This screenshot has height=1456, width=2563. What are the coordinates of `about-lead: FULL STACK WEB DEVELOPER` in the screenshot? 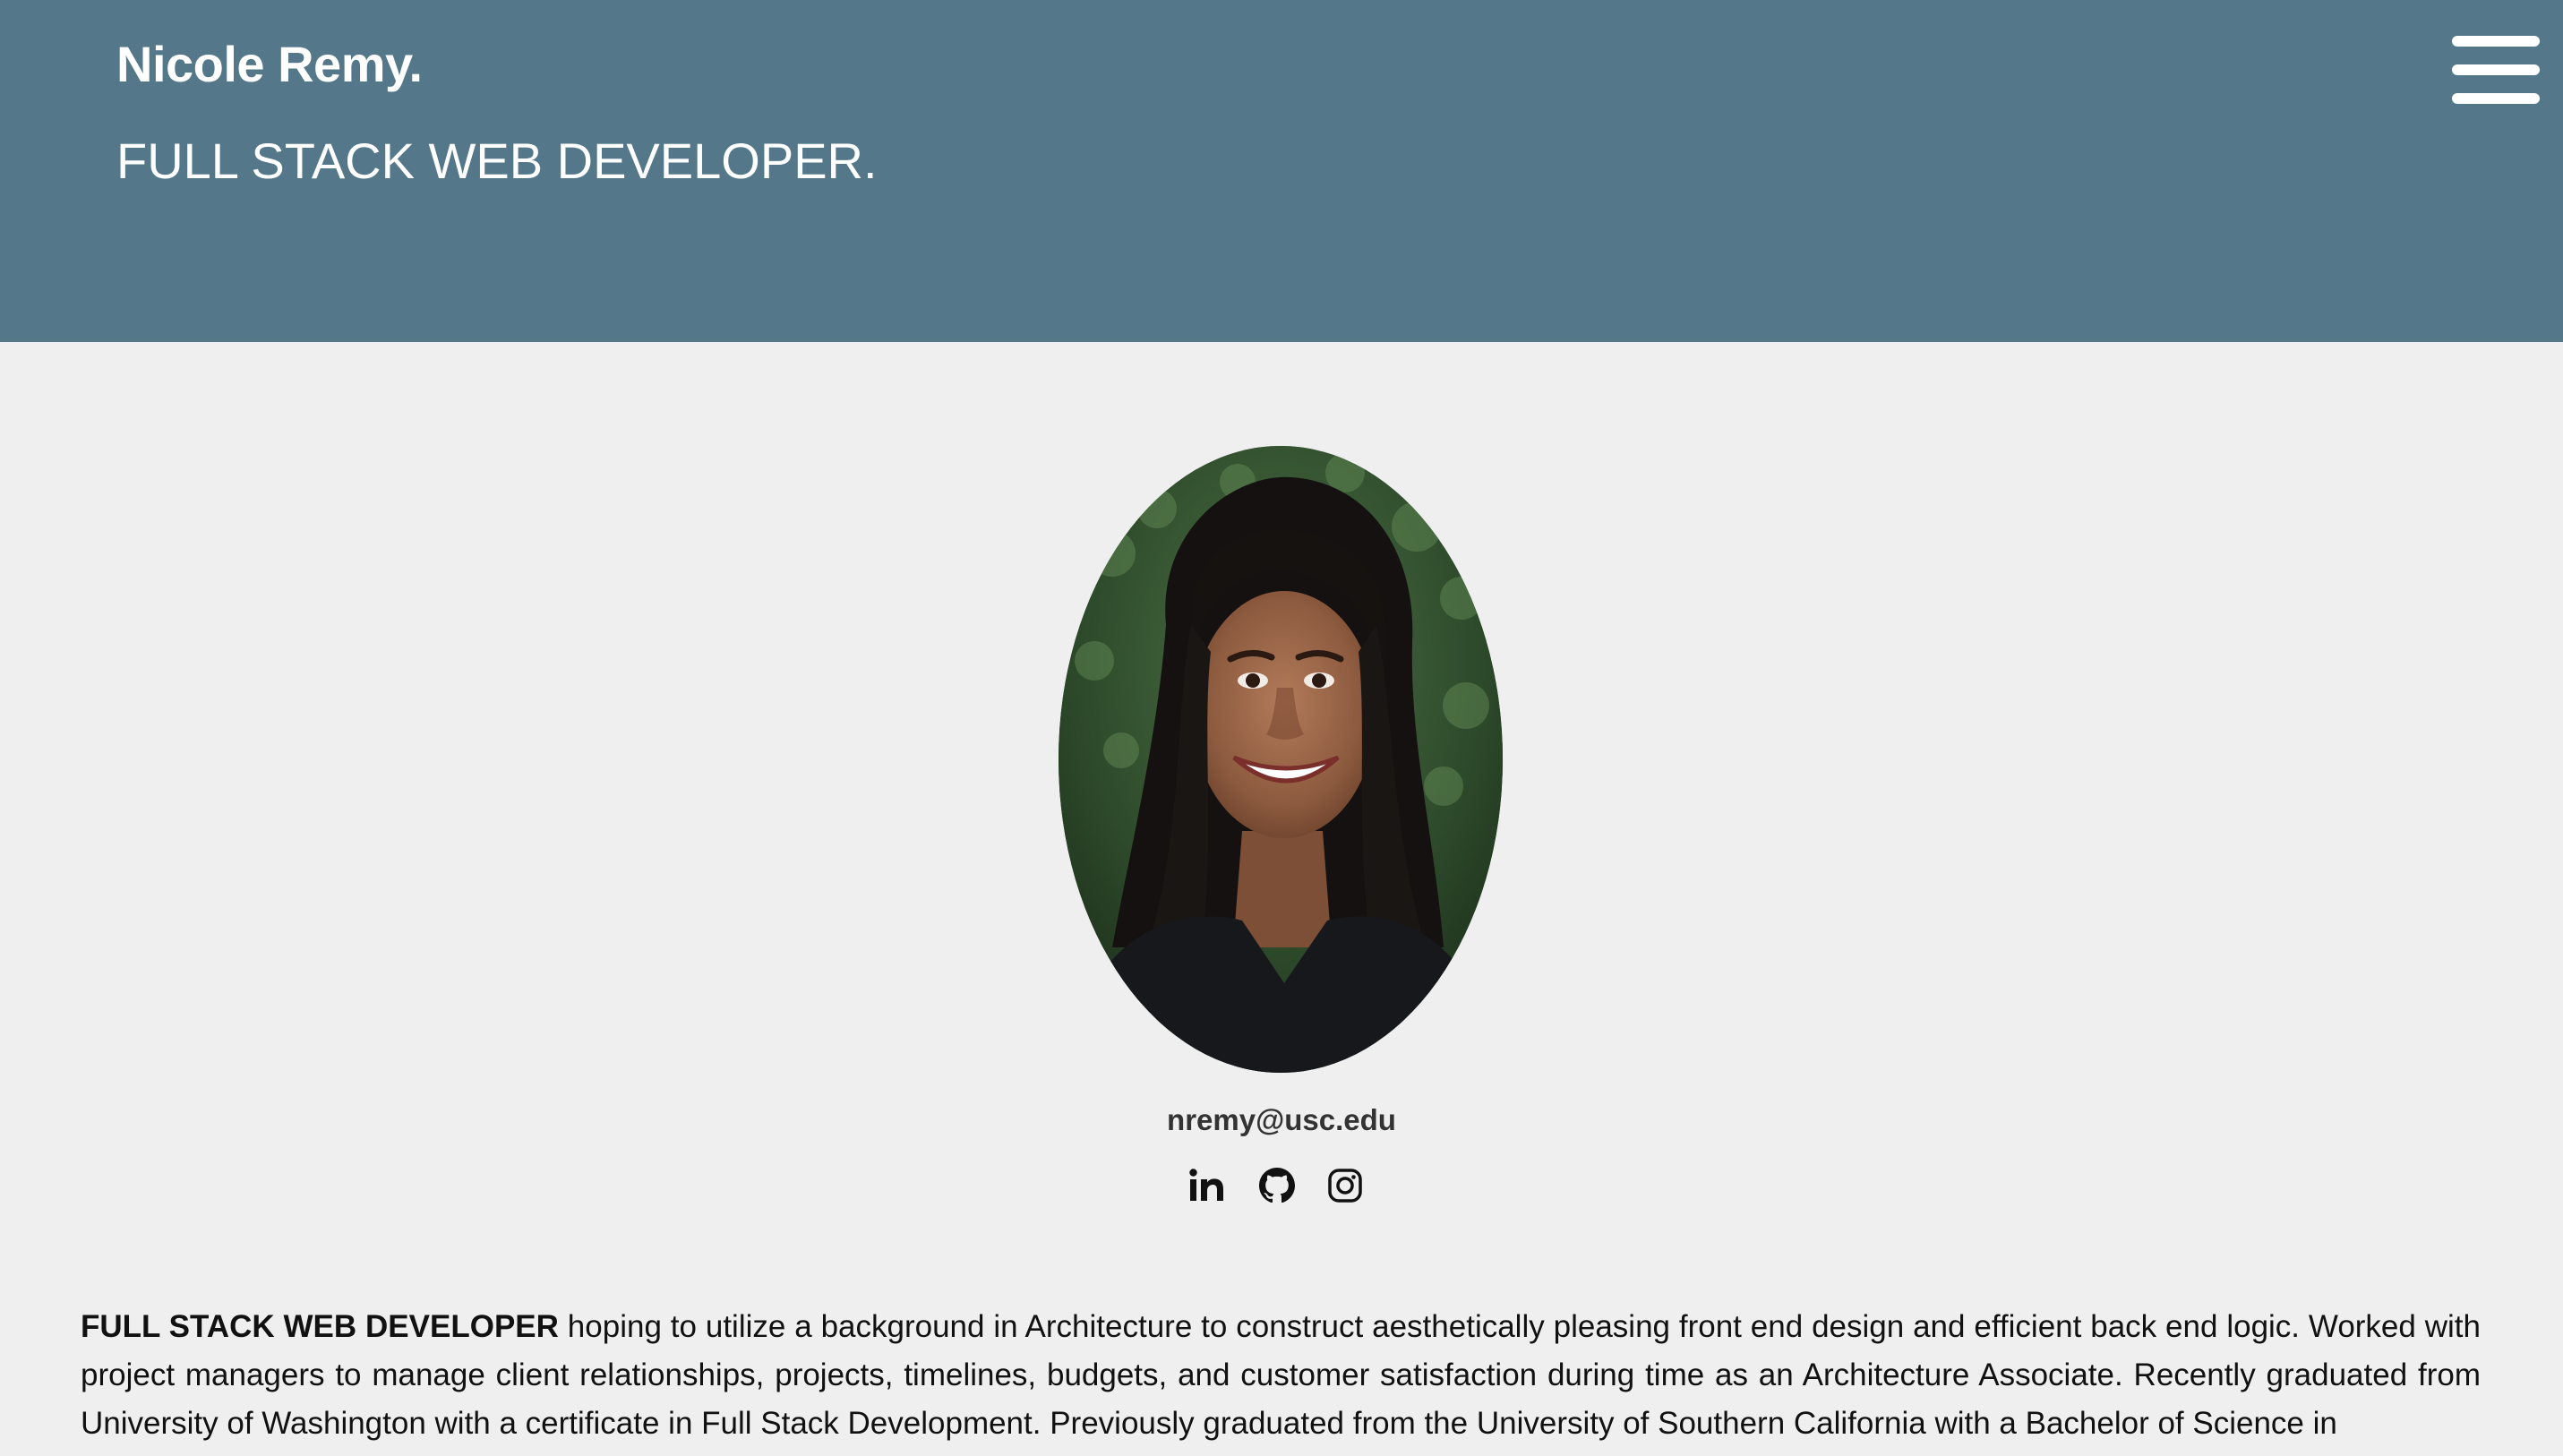 It's located at (320, 1326).